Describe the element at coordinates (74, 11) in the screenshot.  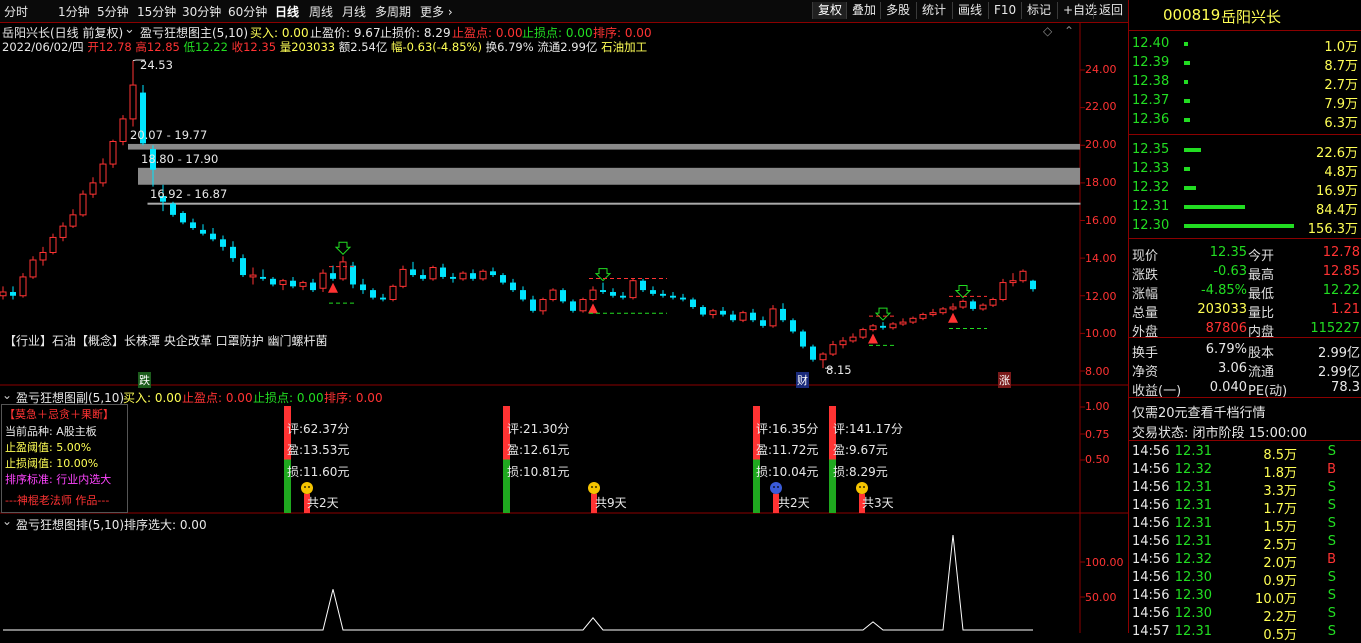
I see `period-tab-1min: 1分钟` at that location.